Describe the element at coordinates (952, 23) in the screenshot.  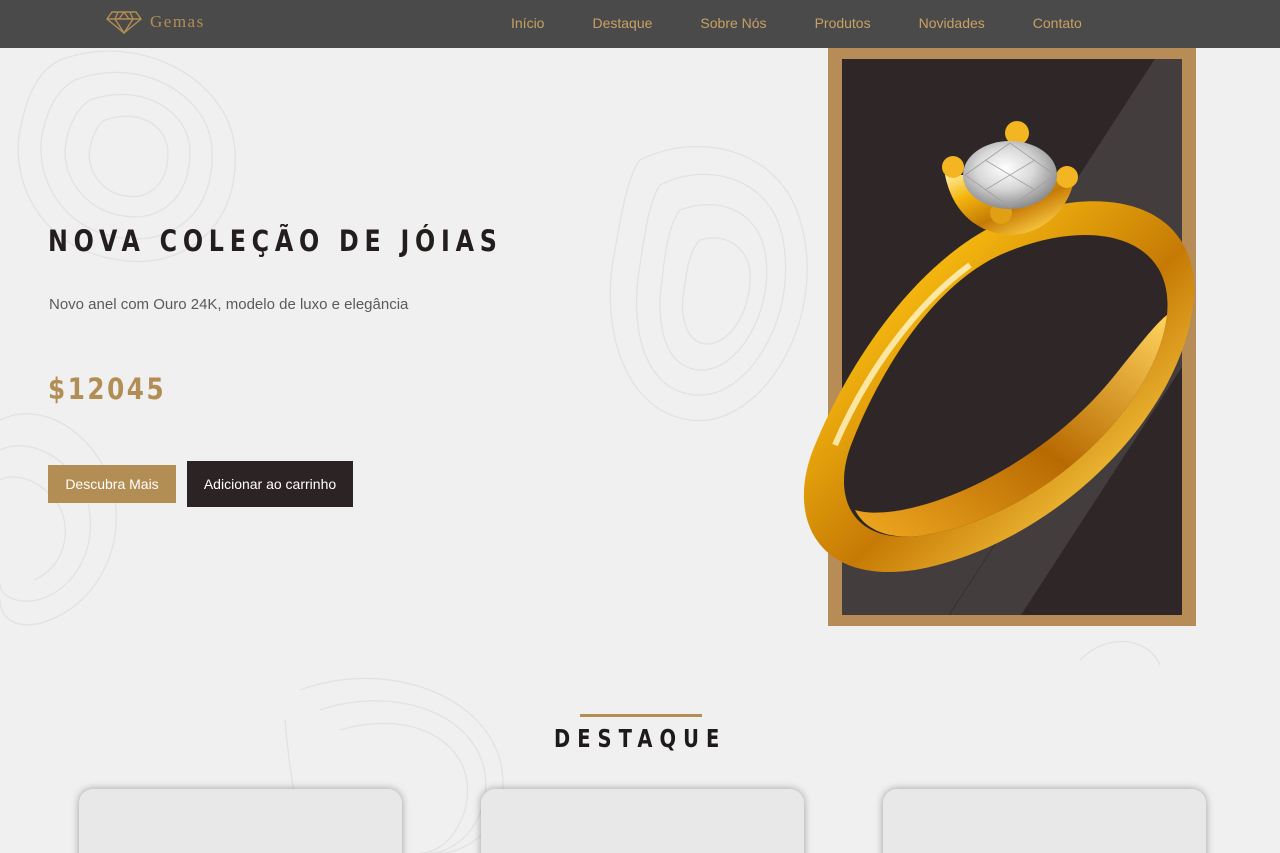
I see `nav-item-novidades: Novidades` at that location.